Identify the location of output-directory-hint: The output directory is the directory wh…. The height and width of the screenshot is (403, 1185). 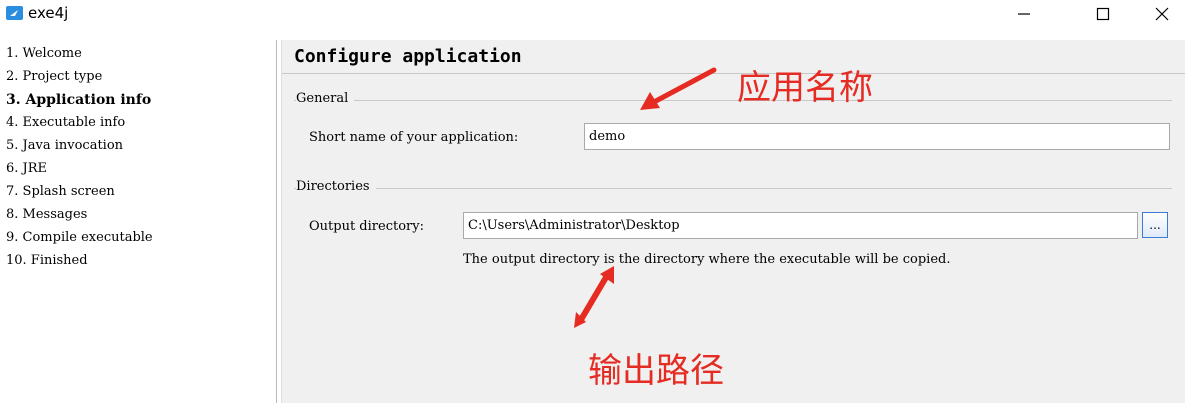
(707, 259).